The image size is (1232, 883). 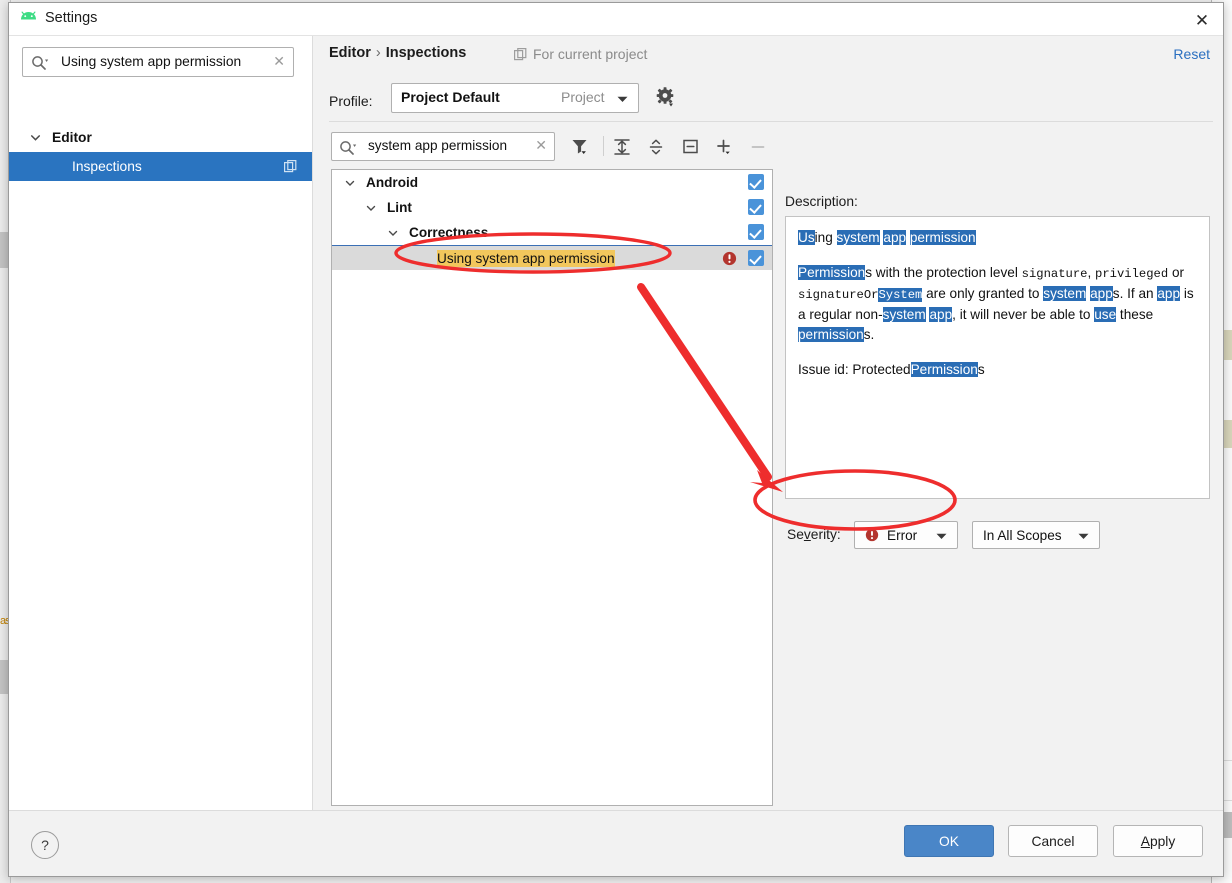 I want to click on help-button: ?, so click(x=45, y=845).